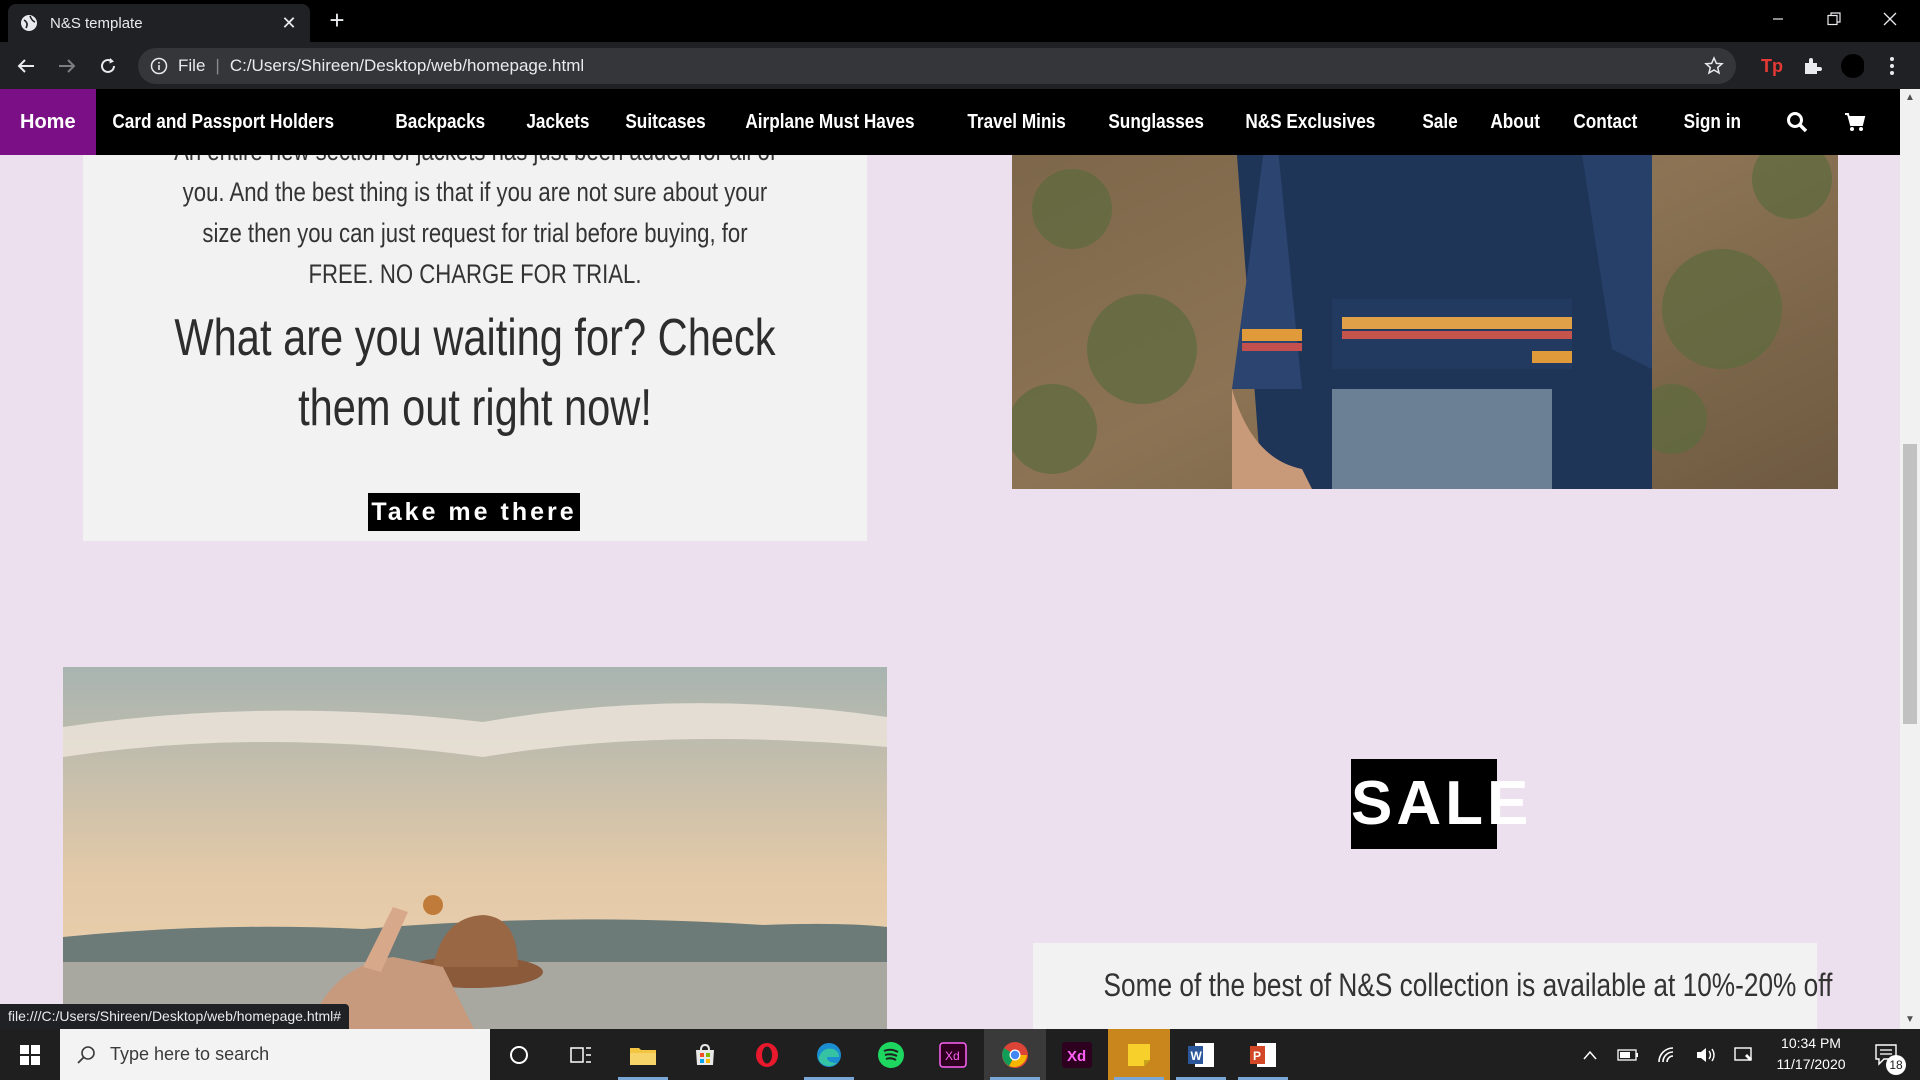 Image resolution: width=1920 pixels, height=1080 pixels. Describe the element at coordinates (1310, 122) in the screenshot. I see `nav-ns-exclusives: N&S Exclusives` at that location.